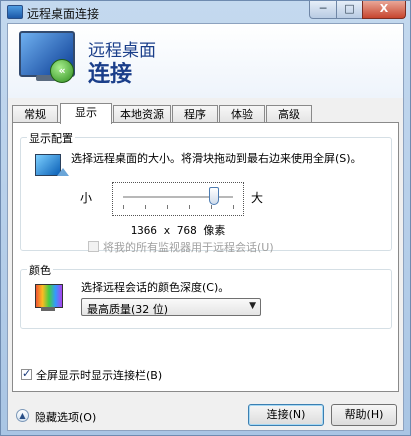 This screenshot has width=411, height=436. Describe the element at coordinates (195, 114) in the screenshot. I see `tab-programs: 程序` at that location.